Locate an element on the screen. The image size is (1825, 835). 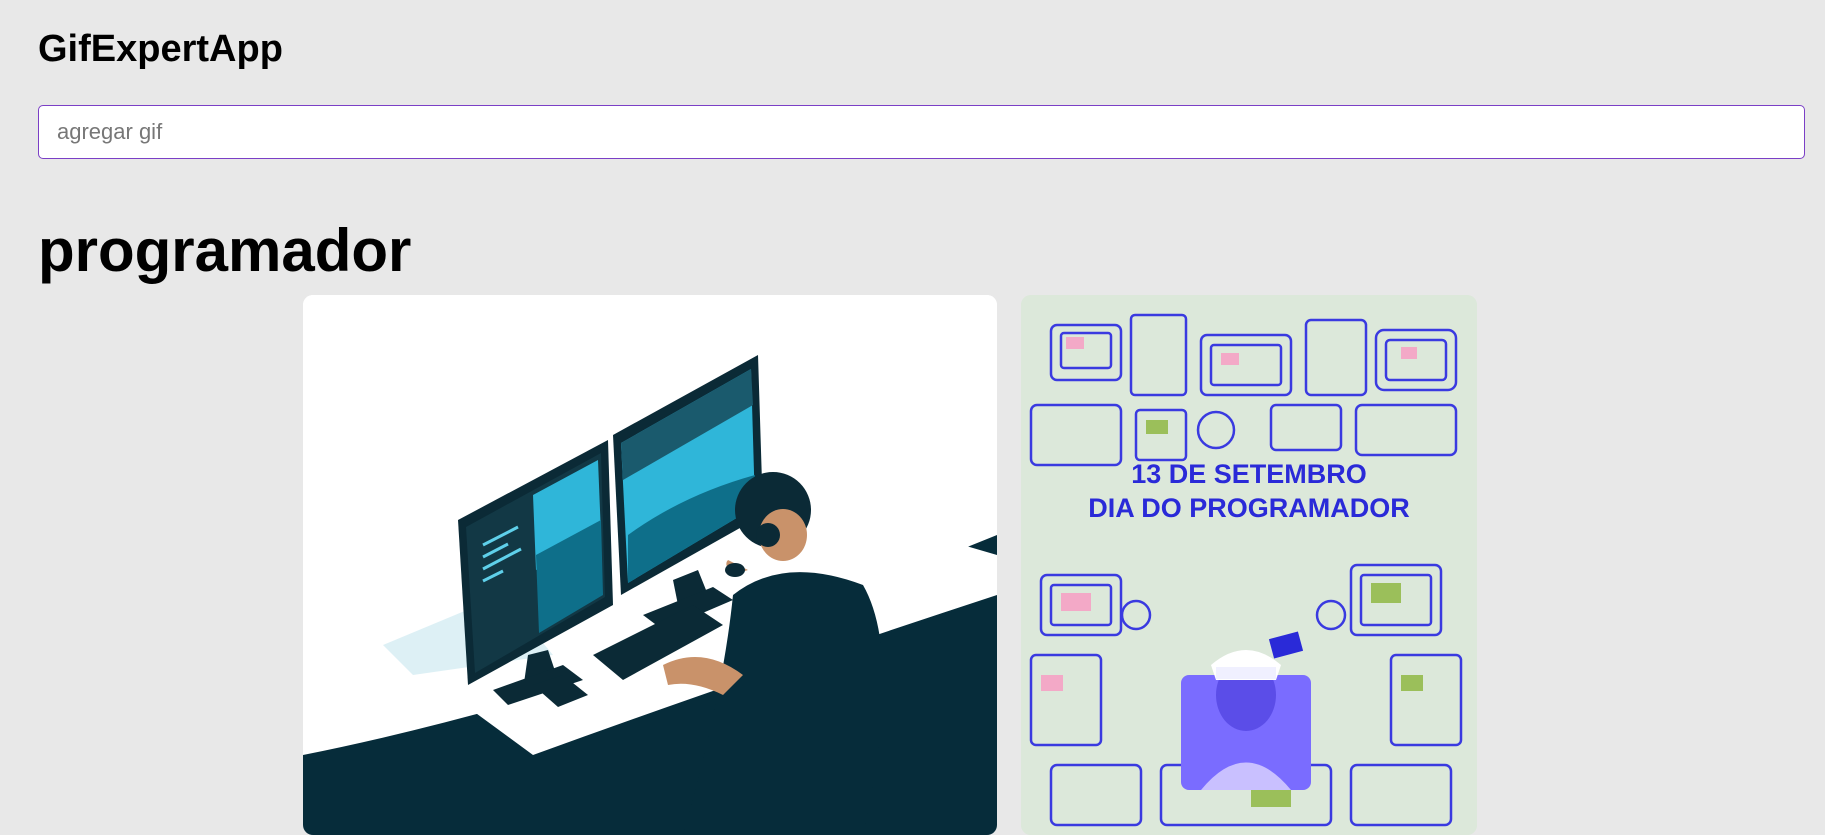
poster-line-2: DIA DO PROGRAMADOR is located at coordinates (1249, 508).